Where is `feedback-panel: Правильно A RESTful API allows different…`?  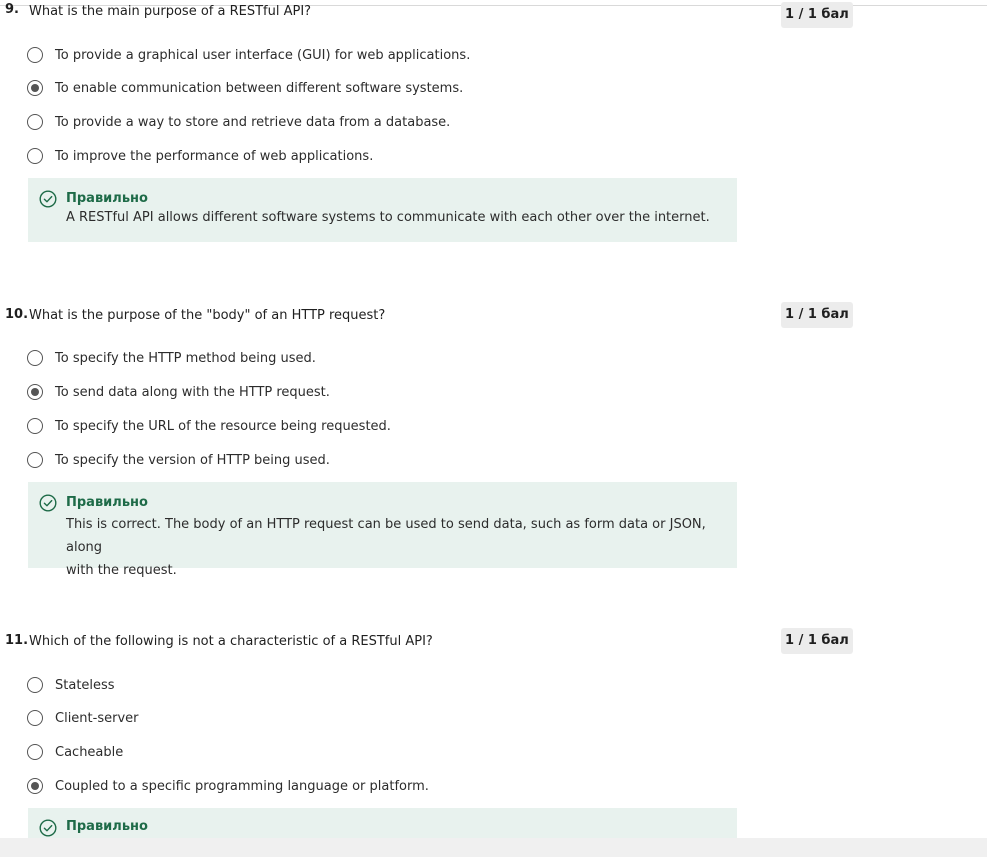
feedback-panel: Правильно A RESTful API allows different… is located at coordinates (382, 210).